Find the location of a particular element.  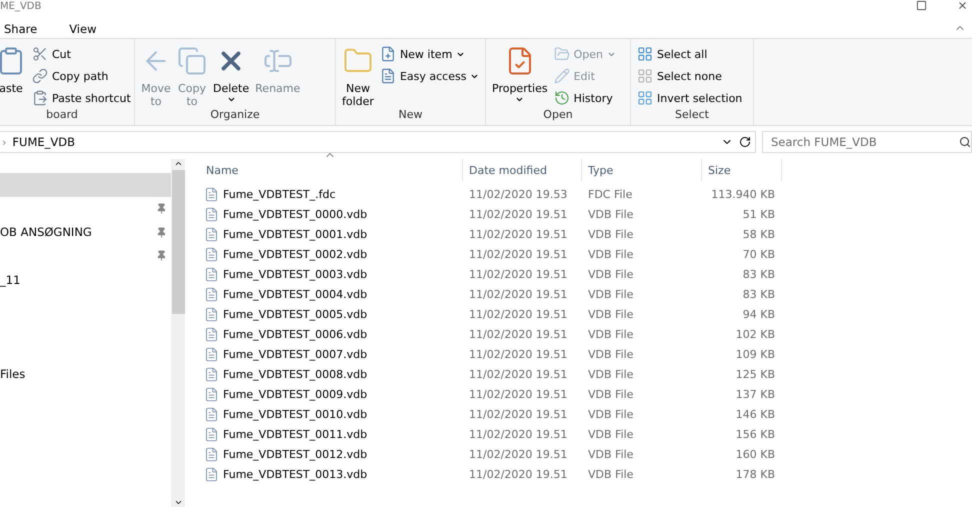

table-cell-text: 102 KB is located at coordinates (754, 334).